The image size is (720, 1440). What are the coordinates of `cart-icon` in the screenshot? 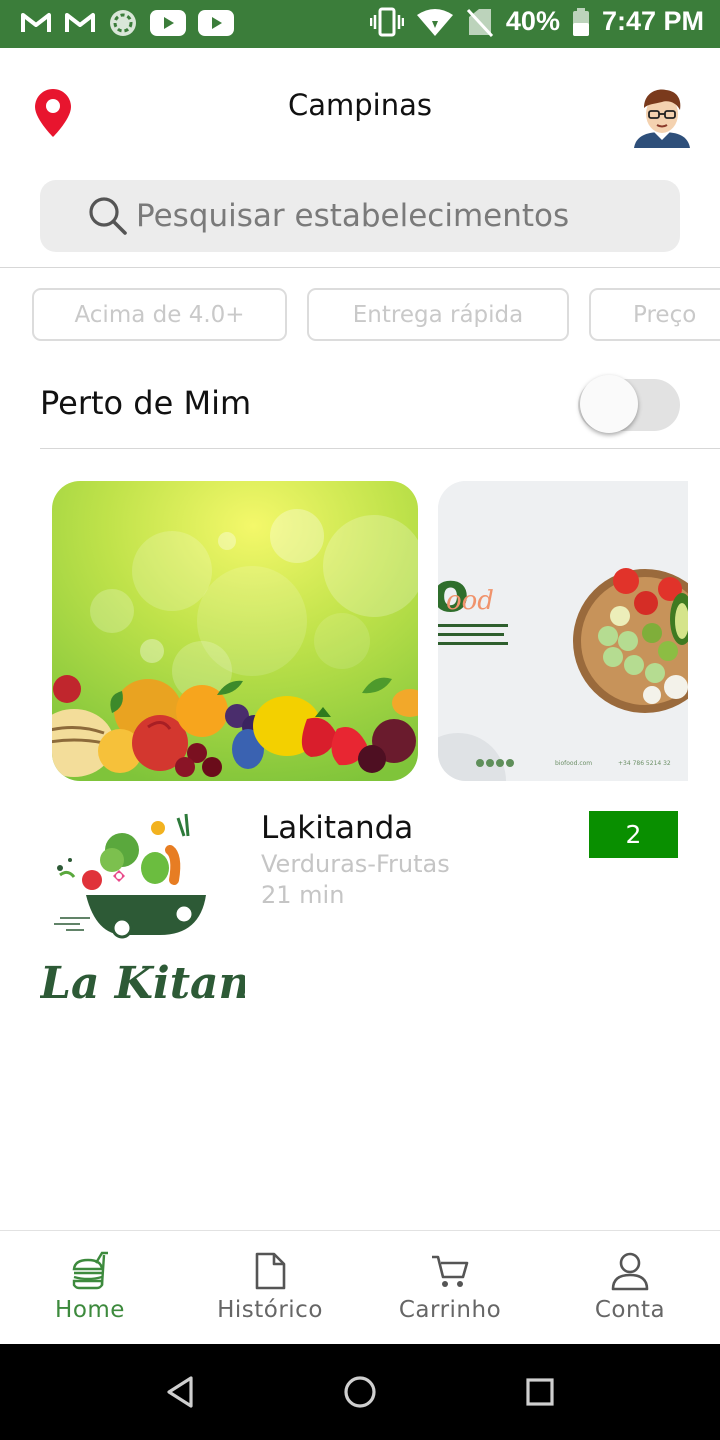 It's located at (450, 1271).